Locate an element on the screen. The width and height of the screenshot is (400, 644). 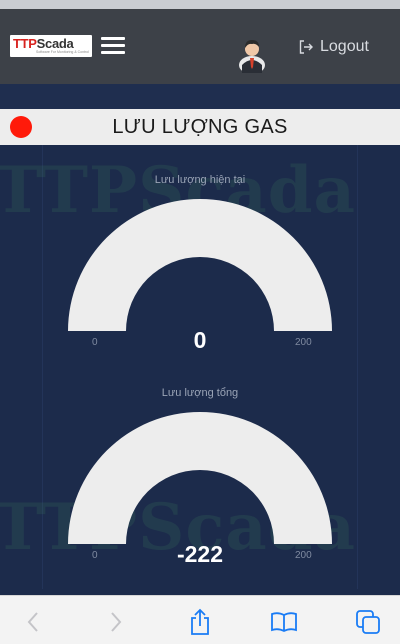
logo-brand-dark: Scada is located at coordinates (55, 43).